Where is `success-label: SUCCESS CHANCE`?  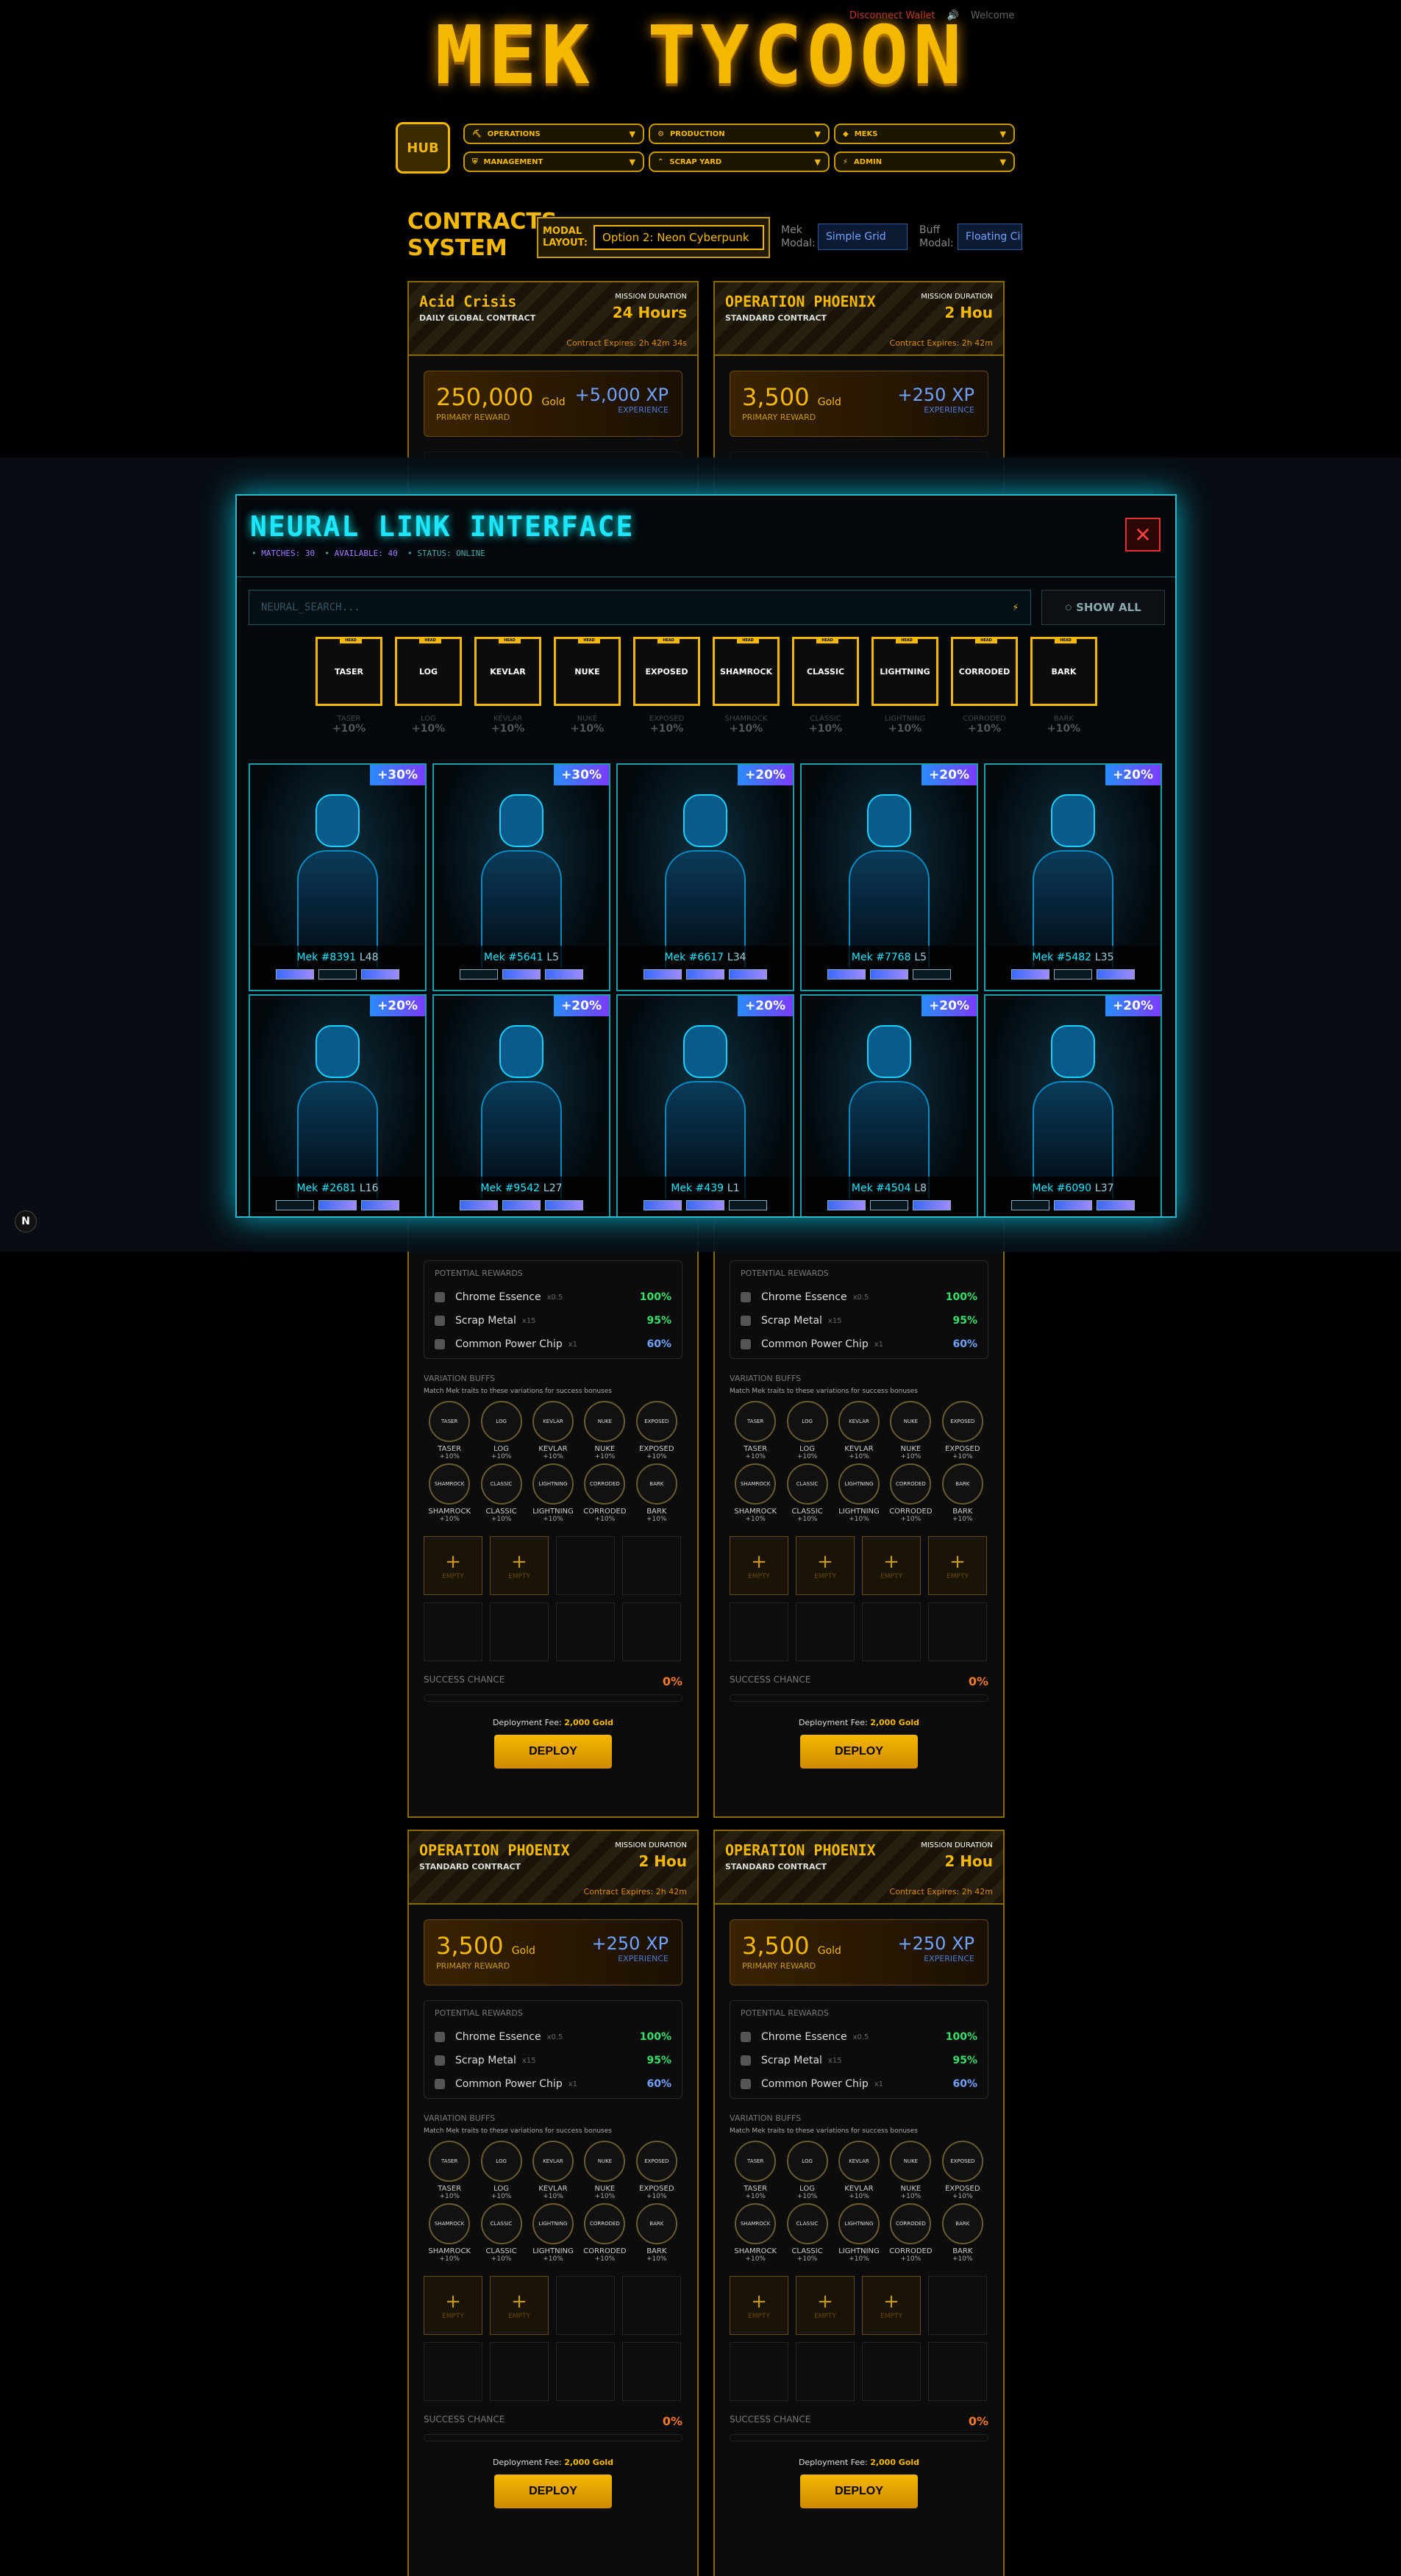
success-label: SUCCESS CHANCE is located at coordinates (770, 2419).